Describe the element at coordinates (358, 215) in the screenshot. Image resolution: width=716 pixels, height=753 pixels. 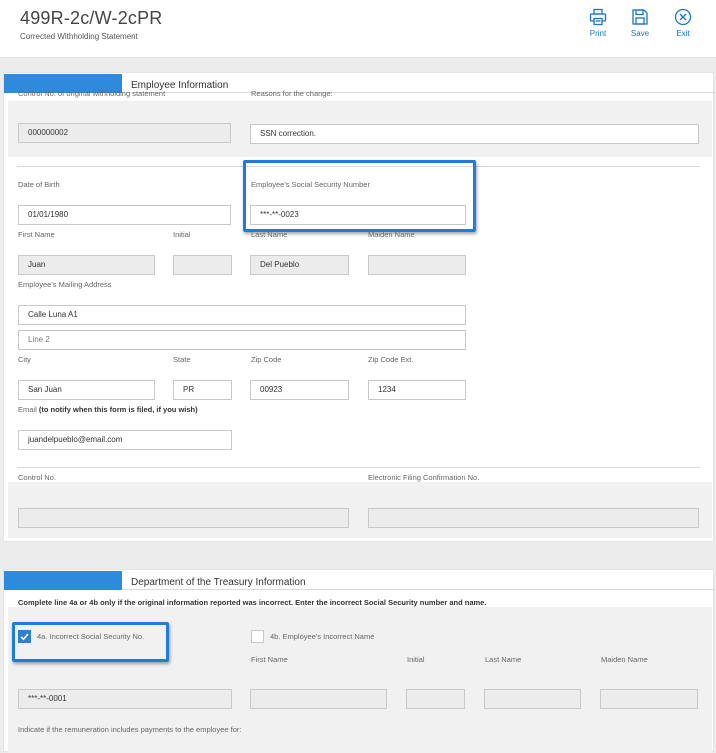
I see `ssn-field: ***-**-0023` at that location.